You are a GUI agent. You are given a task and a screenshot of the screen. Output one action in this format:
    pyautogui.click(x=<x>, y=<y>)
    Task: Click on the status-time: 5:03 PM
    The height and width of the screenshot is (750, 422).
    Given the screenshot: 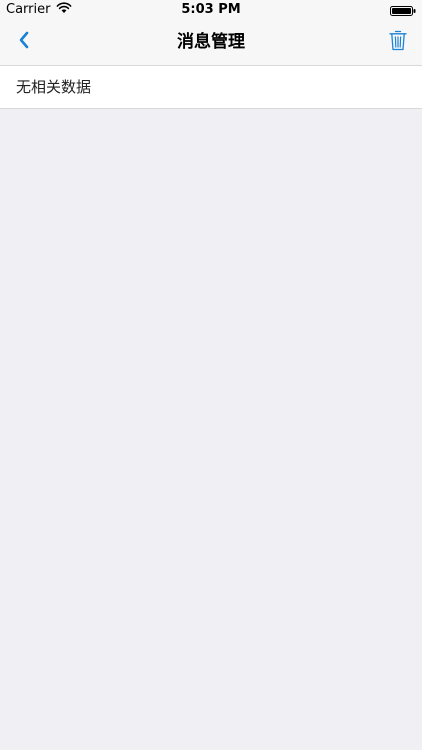 What is the action you would take?
    pyautogui.click(x=211, y=9)
    